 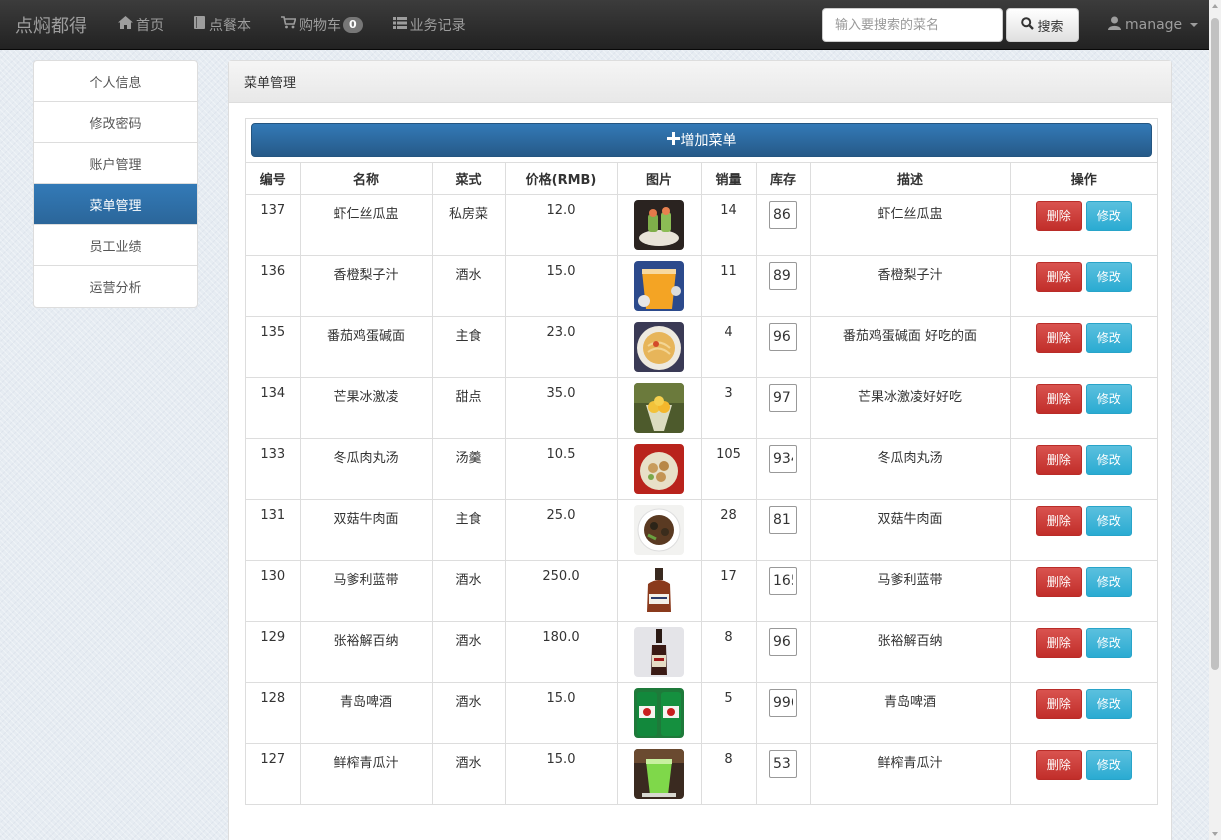 What do you see at coordinates (910, 225) in the screenshot?
I see `cell-description: 虾仁丝瓜盅` at bounding box center [910, 225].